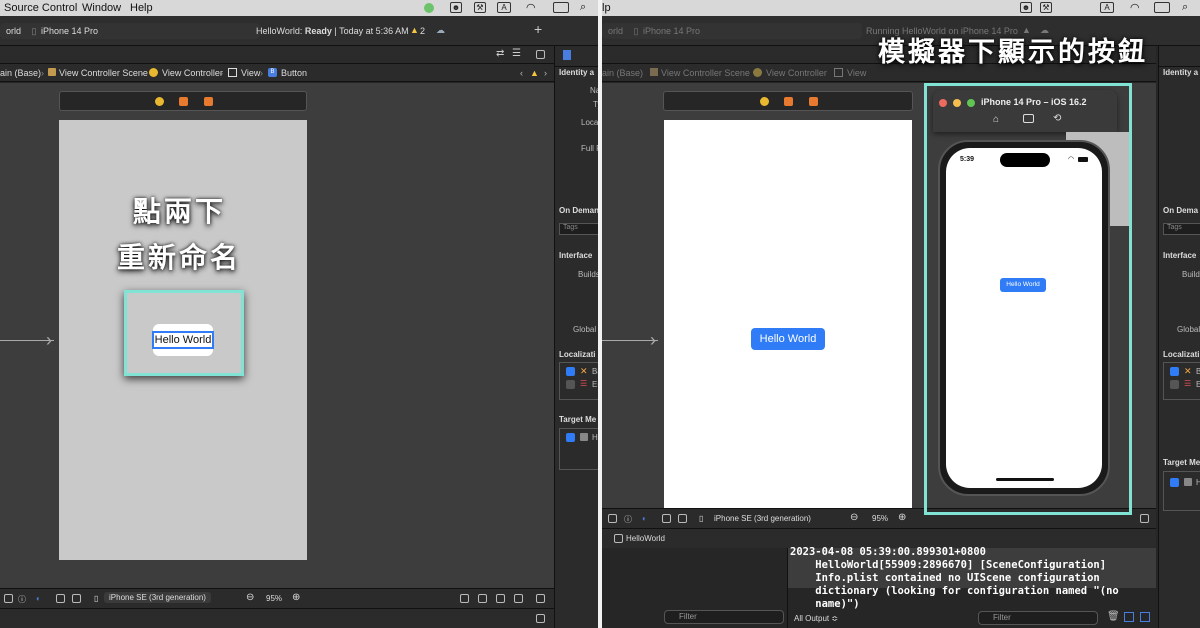 The height and width of the screenshot is (628, 1200). What do you see at coordinates (1181, 381) in the screenshot?
I see `localization-list: ✕ Ba ☰ En` at bounding box center [1181, 381].